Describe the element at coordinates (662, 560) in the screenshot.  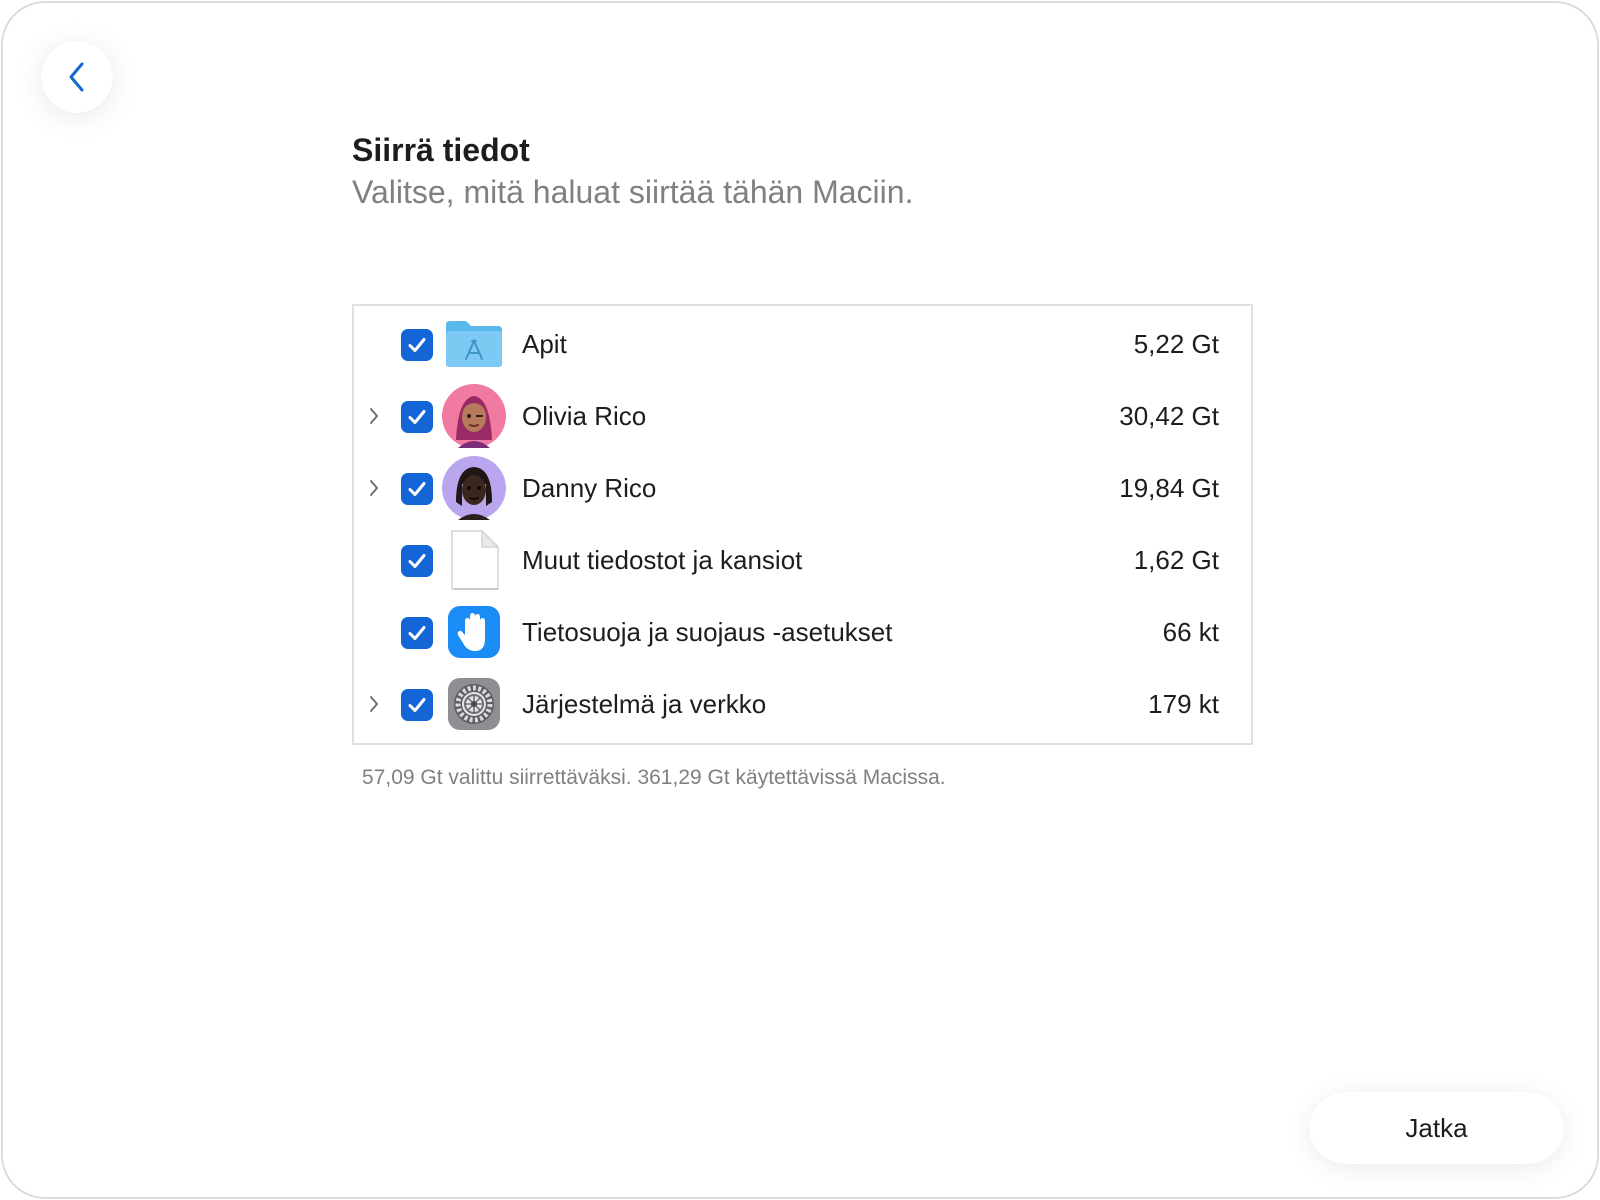
I see `item-label: Muut tiedostot ja kansiot` at that location.